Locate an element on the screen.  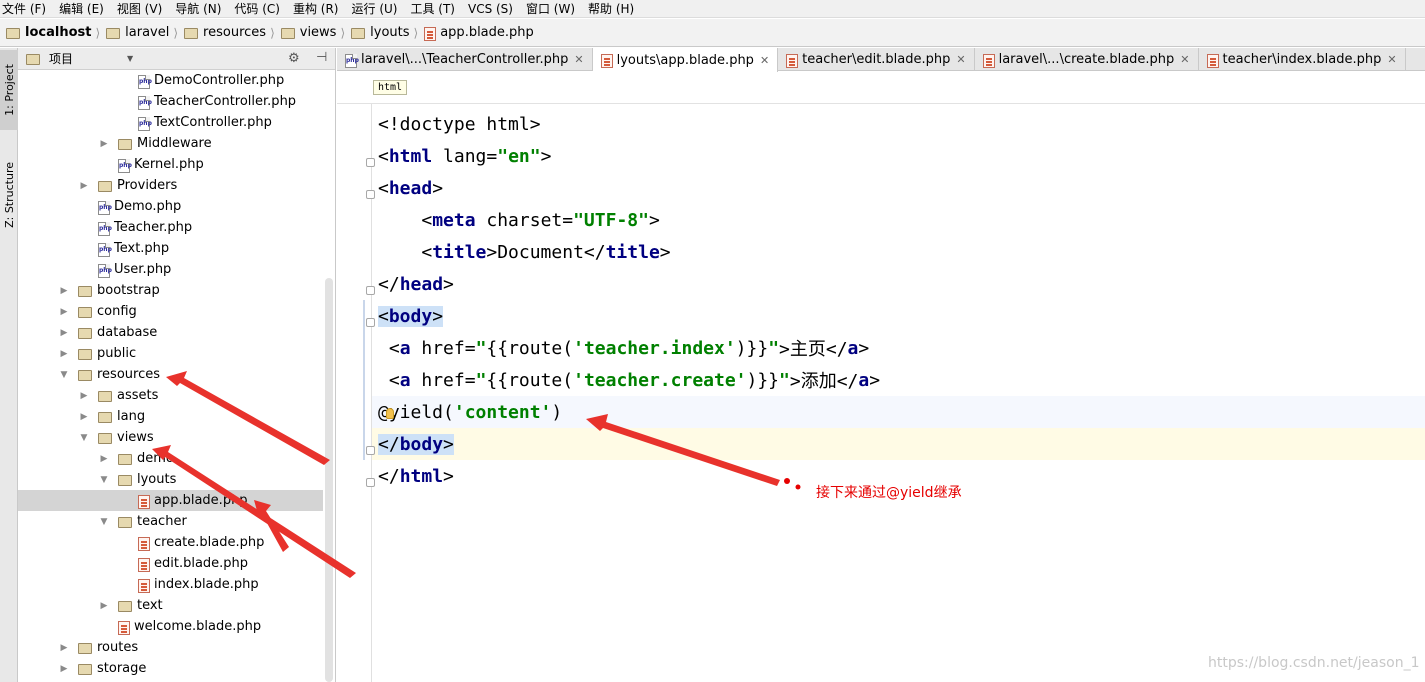
breadcrumb-label: app.blade.php is located at coordinates (487, 32).